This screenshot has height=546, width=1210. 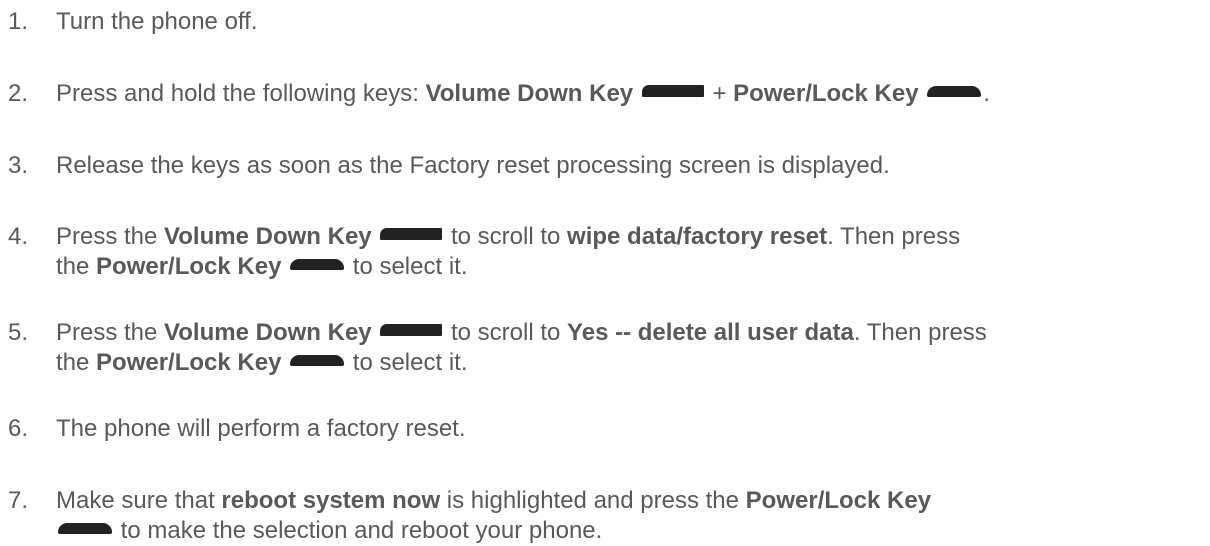 What do you see at coordinates (18, 332) in the screenshot?
I see `step-number: 5.` at bounding box center [18, 332].